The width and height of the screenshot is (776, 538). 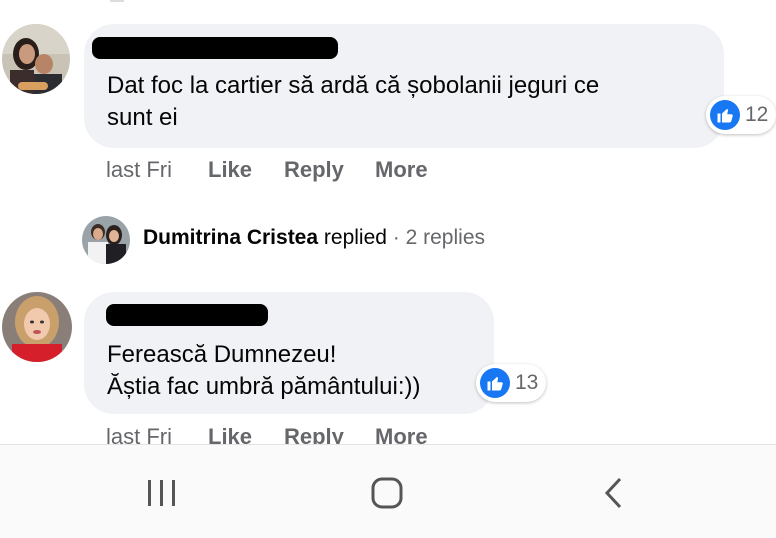 What do you see at coordinates (757, 114) in the screenshot?
I see `reaction-count: 12` at bounding box center [757, 114].